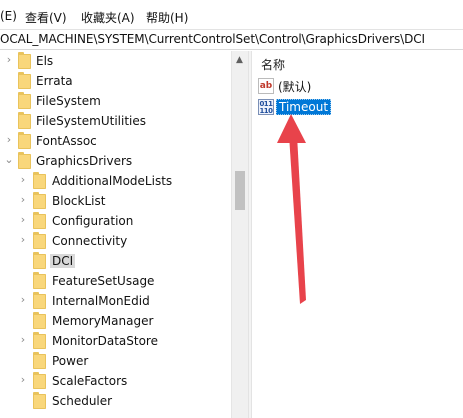 Image resolution: width=463 pixels, height=418 pixels. I want to click on tree-item: › Configuration, so click(115, 221).